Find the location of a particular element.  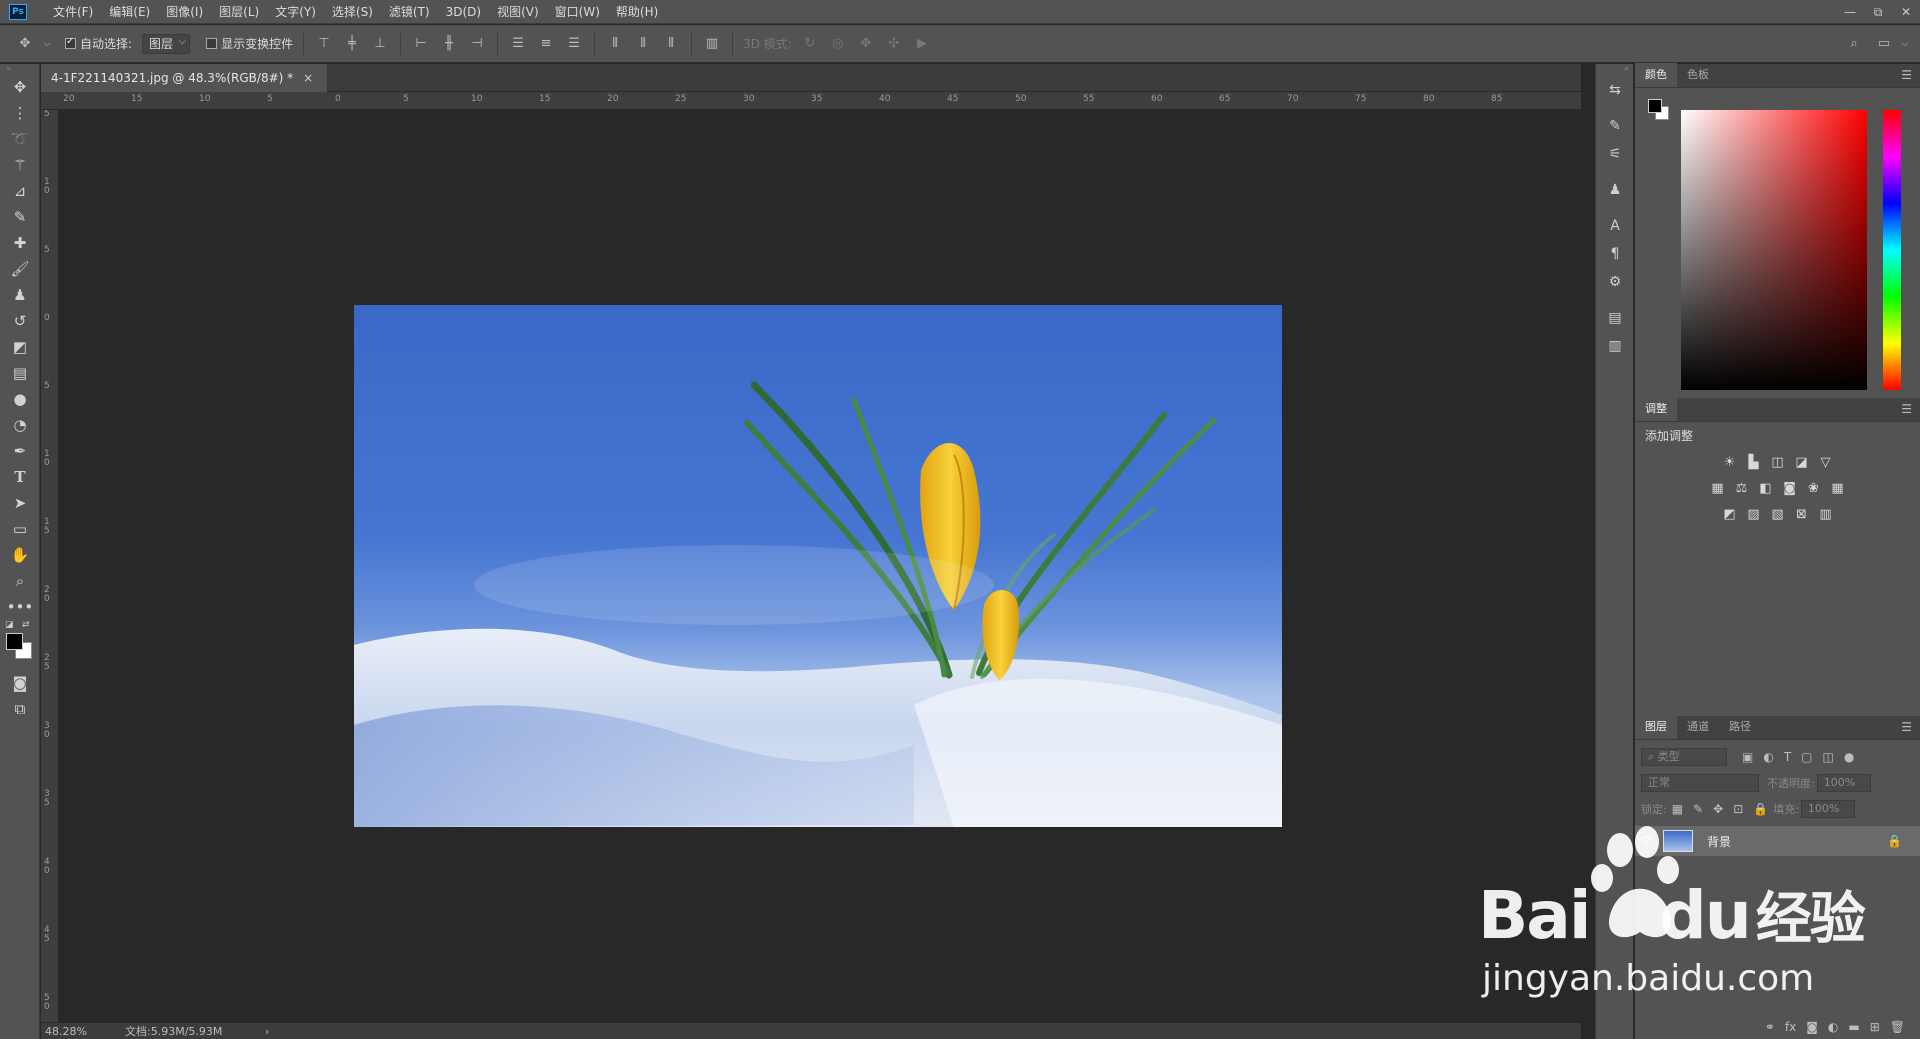

paragraph-icon: ¶ is located at coordinates (1615, 254).